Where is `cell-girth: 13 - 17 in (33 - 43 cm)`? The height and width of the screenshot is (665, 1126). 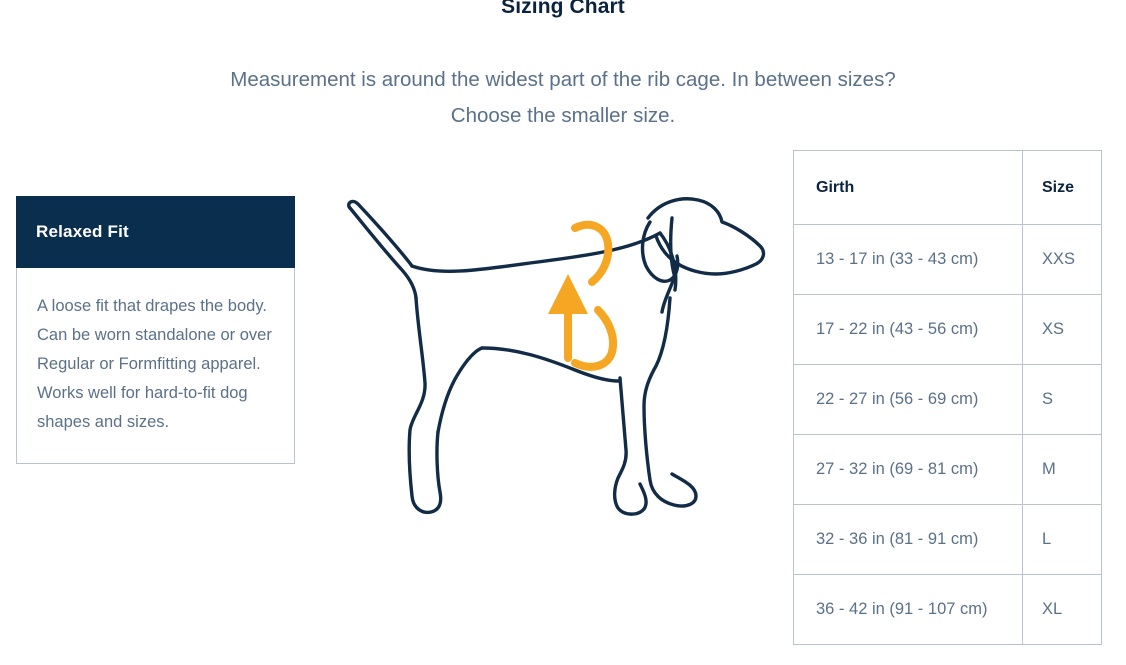
cell-girth: 13 - 17 in (33 - 43 cm) is located at coordinates (908, 259).